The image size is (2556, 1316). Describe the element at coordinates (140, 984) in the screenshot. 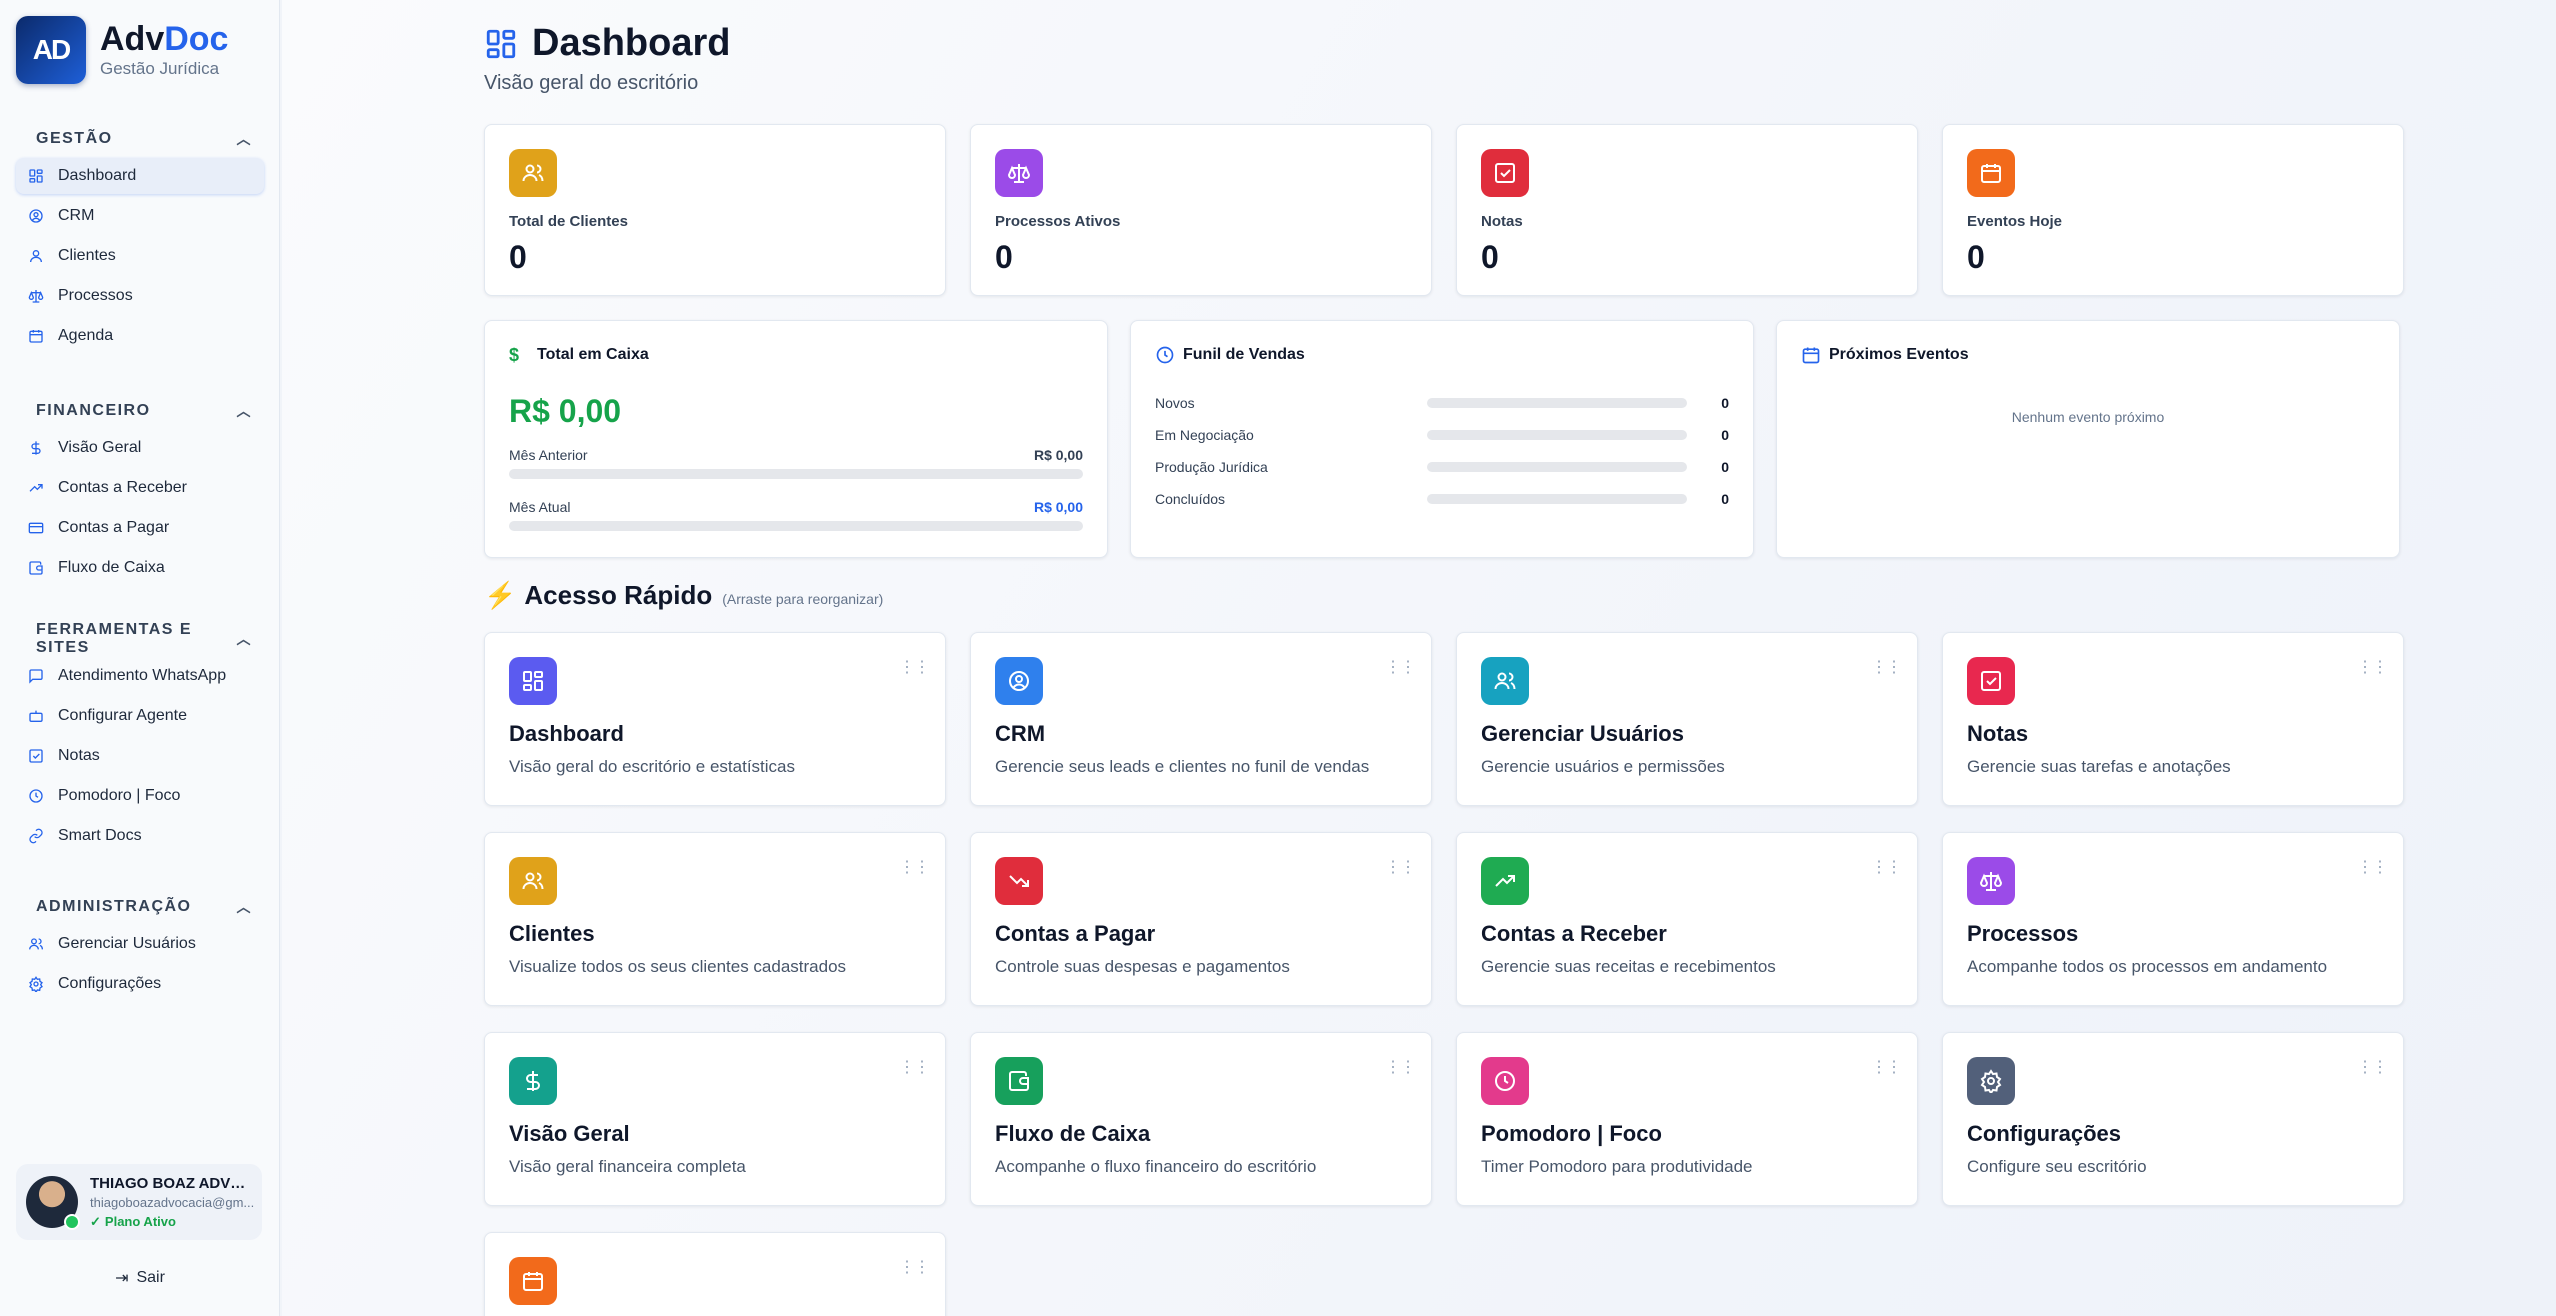

I see `sidebar-item-configuracoes: Configurações` at that location.